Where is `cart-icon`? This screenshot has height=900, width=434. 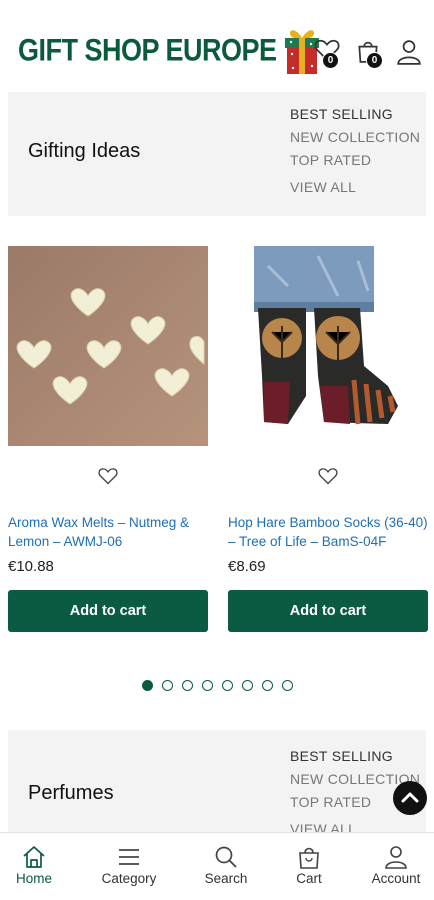 cart-icon is located at coordinates (309, 858).